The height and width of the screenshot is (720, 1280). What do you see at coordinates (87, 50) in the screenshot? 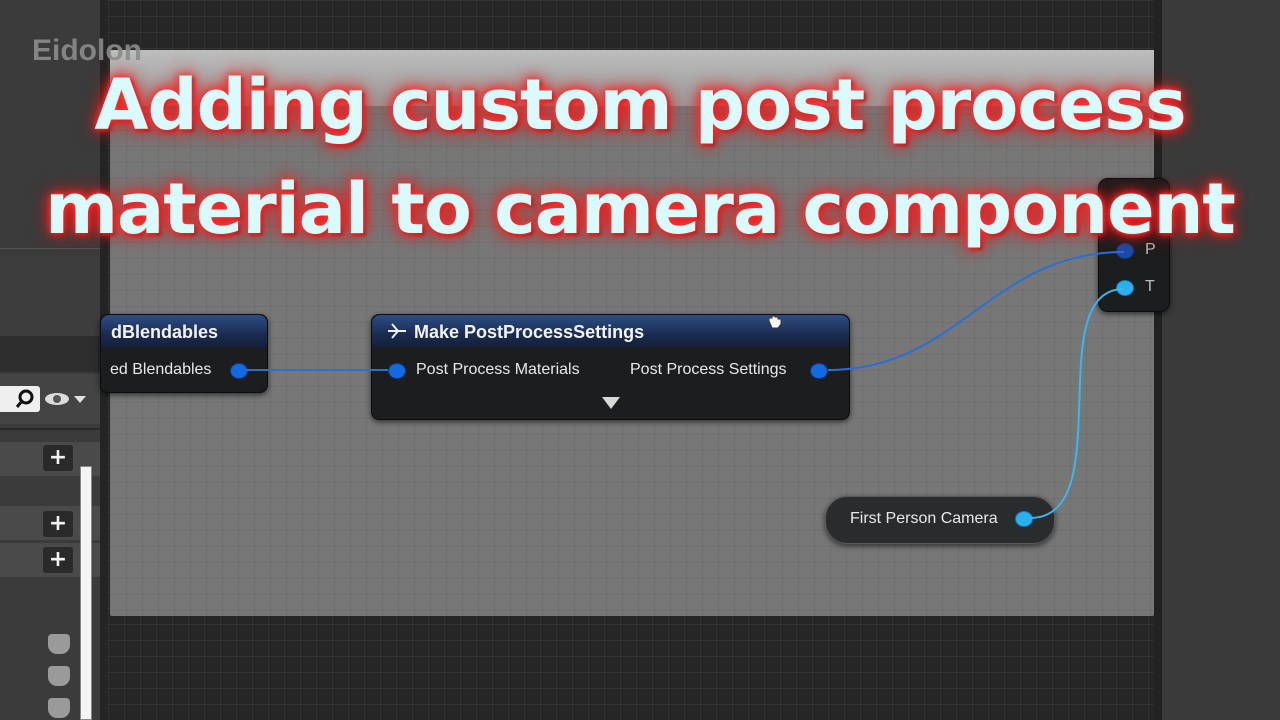
I see `brand-watermark: Eidolon` at bounding box center [87, 50].